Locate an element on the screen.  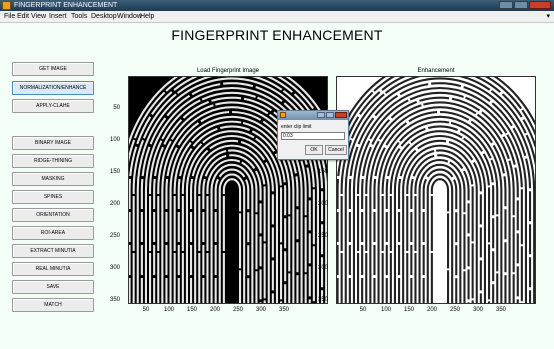
dialog-maximize-icon is located at coordinates (330, 115).